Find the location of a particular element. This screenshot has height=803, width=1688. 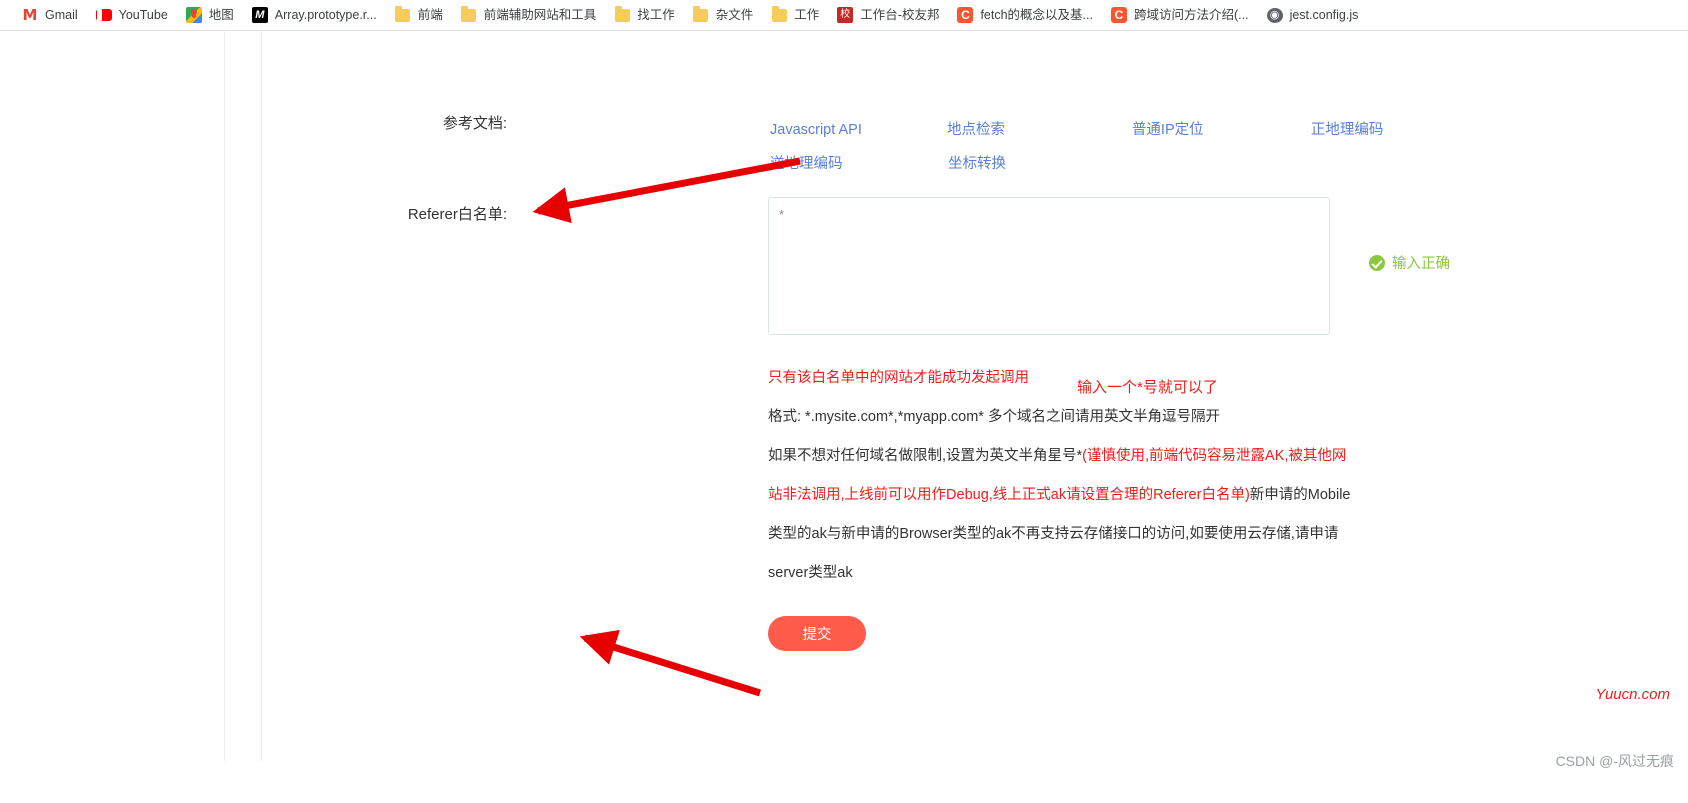

xiaoyoubang-icon: 校 is located at coordinates (845, 15).